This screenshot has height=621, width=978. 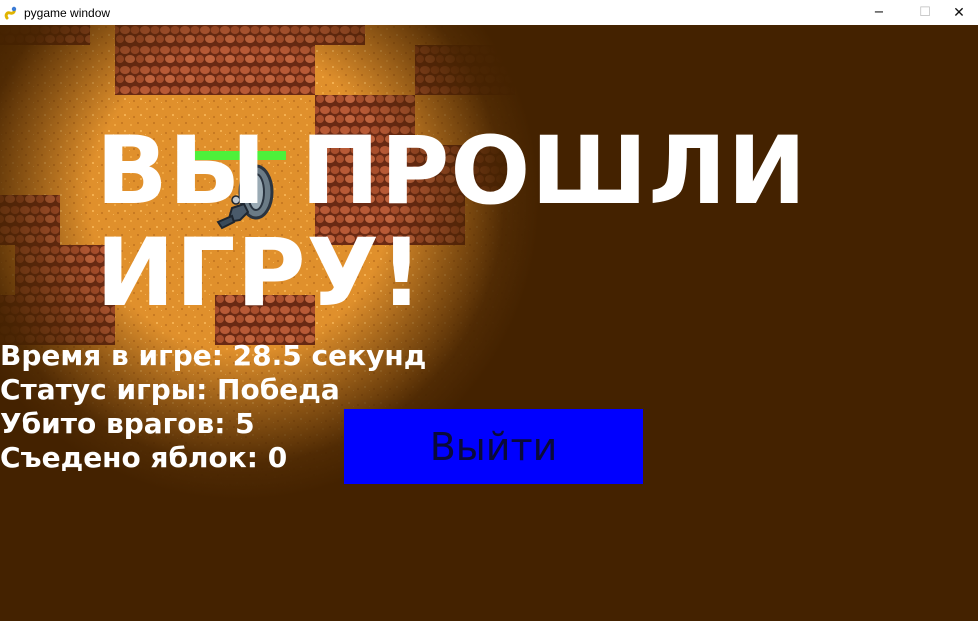 What do you see at coordinates (213, 355) in the screenshot?
I see `stat-play-time: Время в игре: 28.5 секунд` at bounding box center [213, 355].